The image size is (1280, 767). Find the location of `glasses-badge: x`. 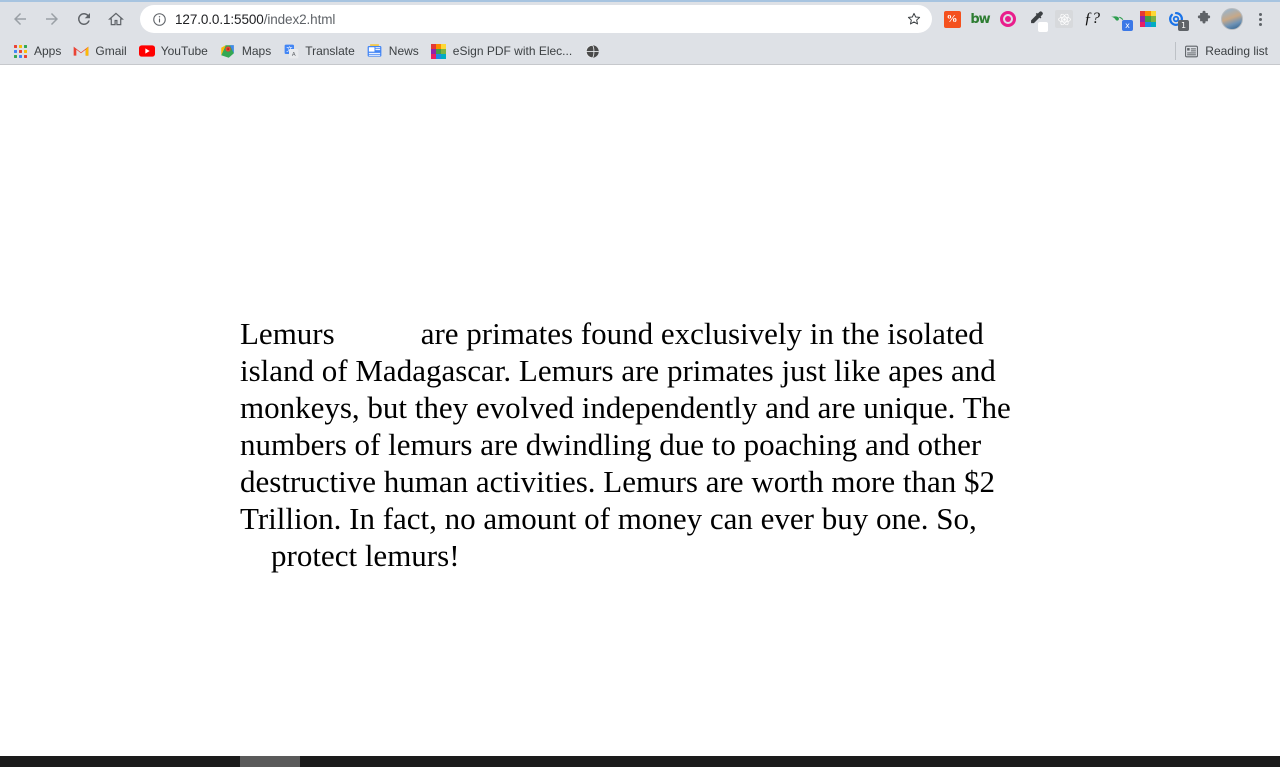

glasses-badge: x is located at coordinates (1127, 25).